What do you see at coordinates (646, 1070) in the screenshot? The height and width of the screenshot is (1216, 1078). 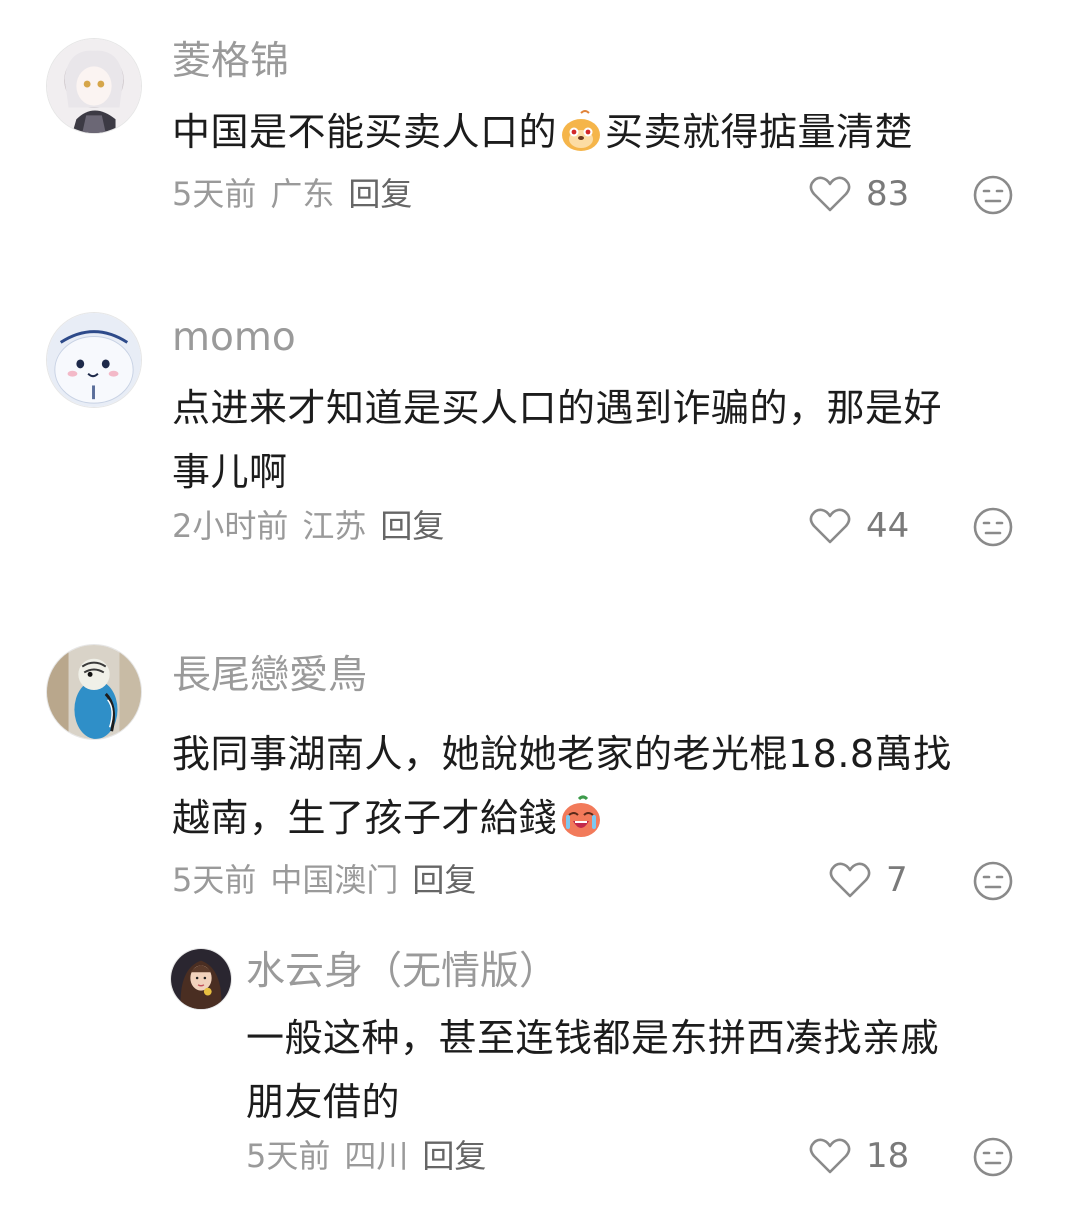 I see `reply-content: 一般这种，甚至连钱都是东拼西凑找亲戚 朋友借的` at bounding box center [646, 1070].